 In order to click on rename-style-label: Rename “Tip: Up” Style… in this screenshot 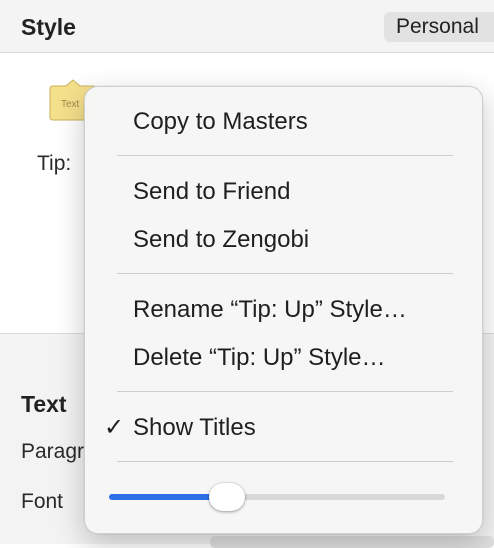, I will do `click(270, 309)`.